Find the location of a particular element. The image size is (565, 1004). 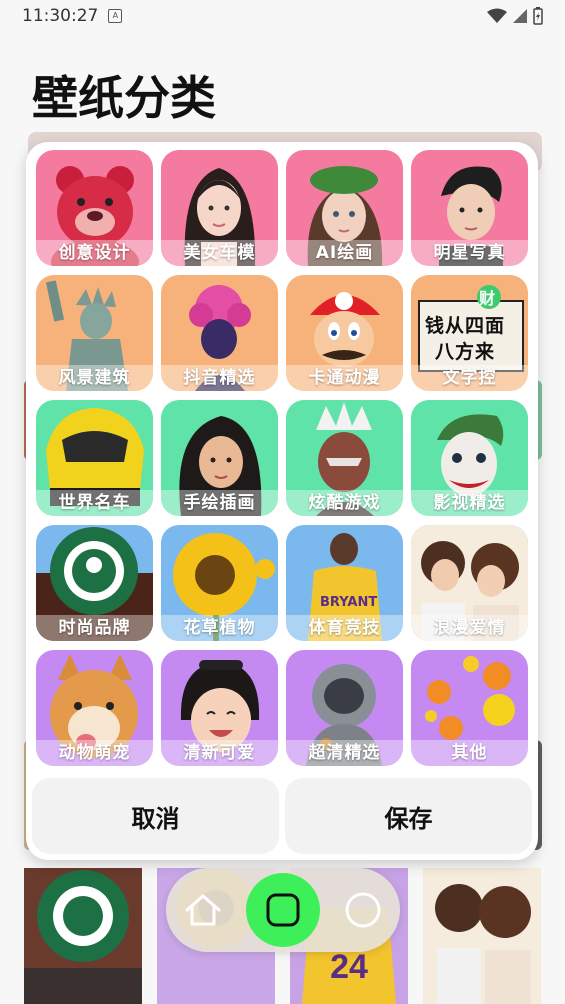

save-button: 保存 is located at coordinates (408, 816).